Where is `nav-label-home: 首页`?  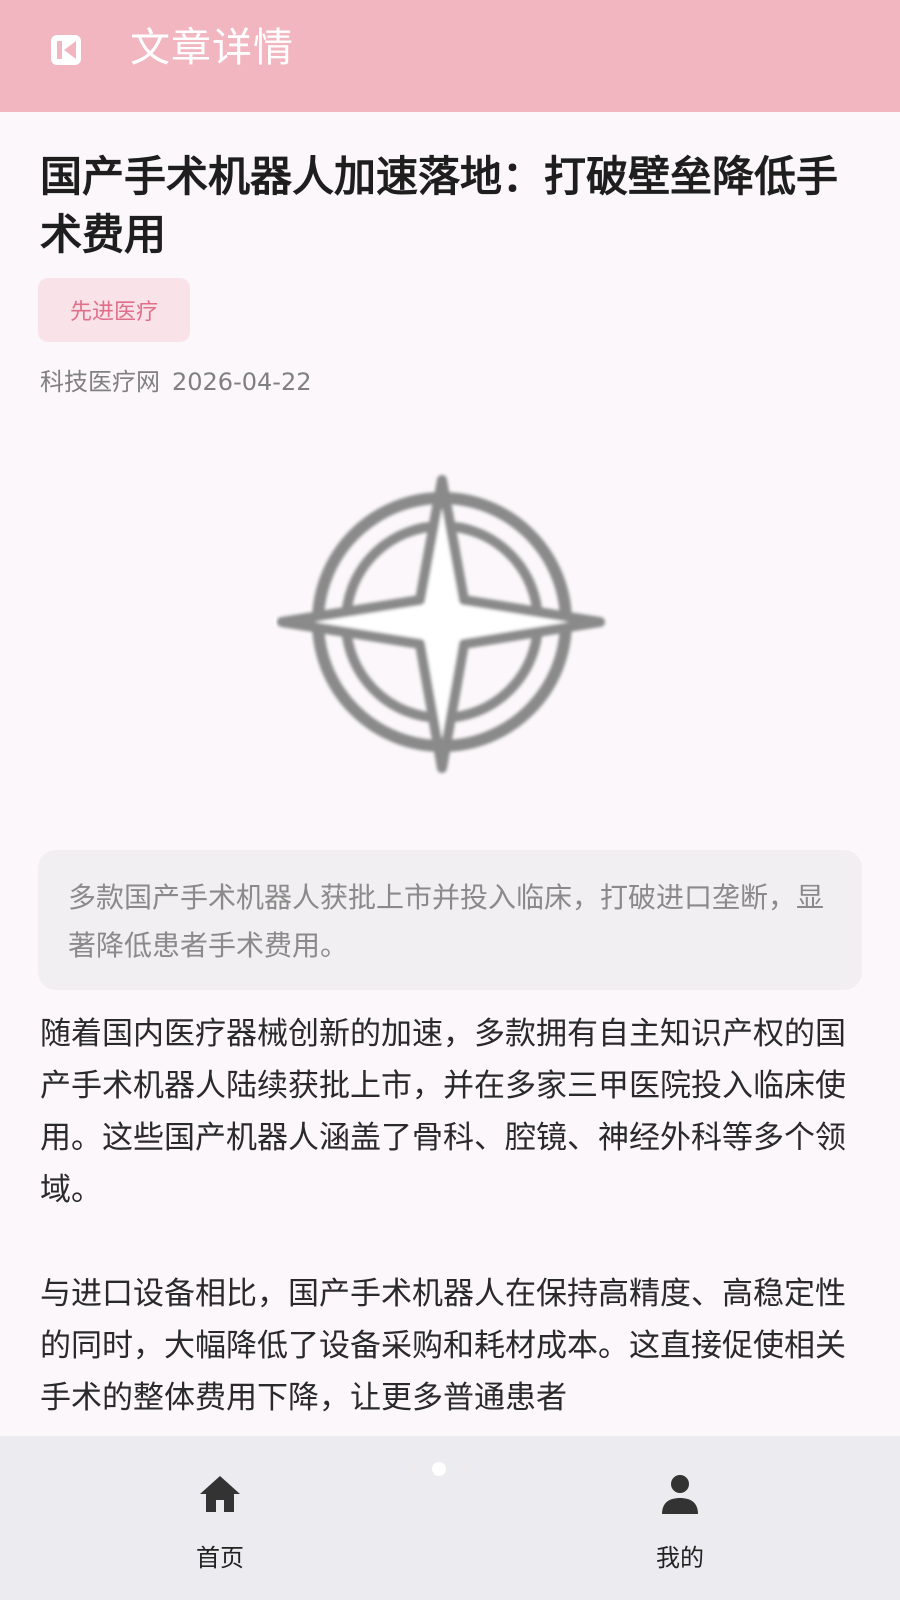
nav-label-home: 首页 is located at coordinates (220, 1558).